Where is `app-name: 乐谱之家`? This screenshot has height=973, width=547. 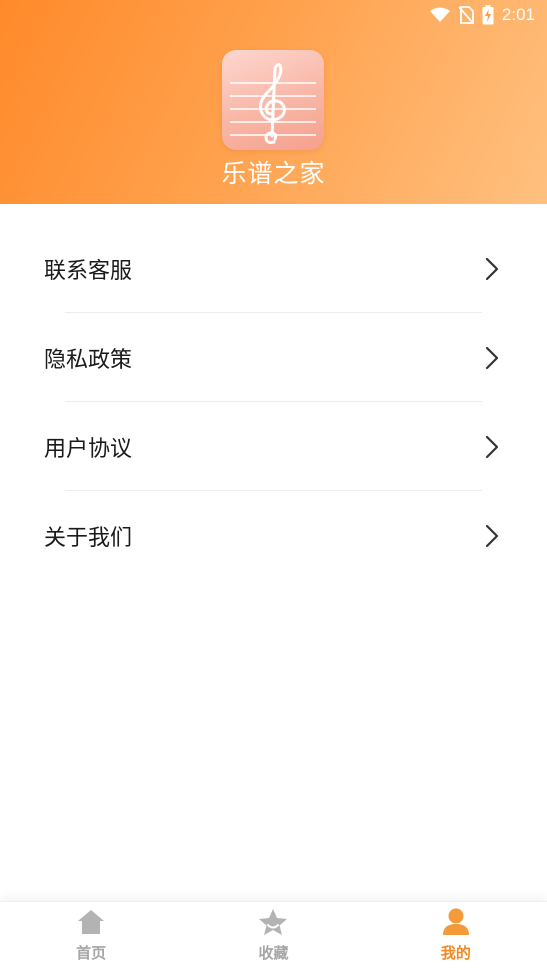 app-name: 乐谱之家 is located at coordinates (273, 173).